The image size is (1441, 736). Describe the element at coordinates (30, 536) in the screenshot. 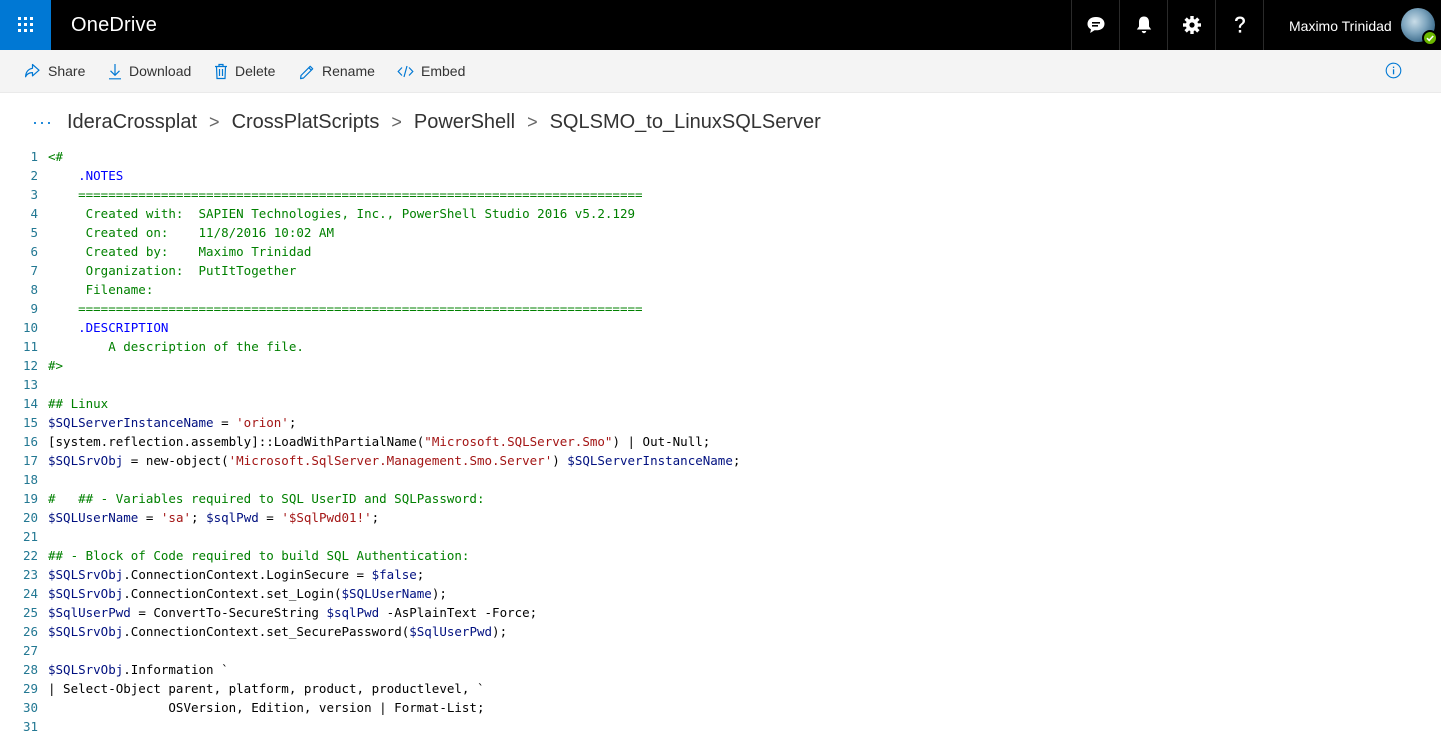

I see `line-number: 21` at that location.